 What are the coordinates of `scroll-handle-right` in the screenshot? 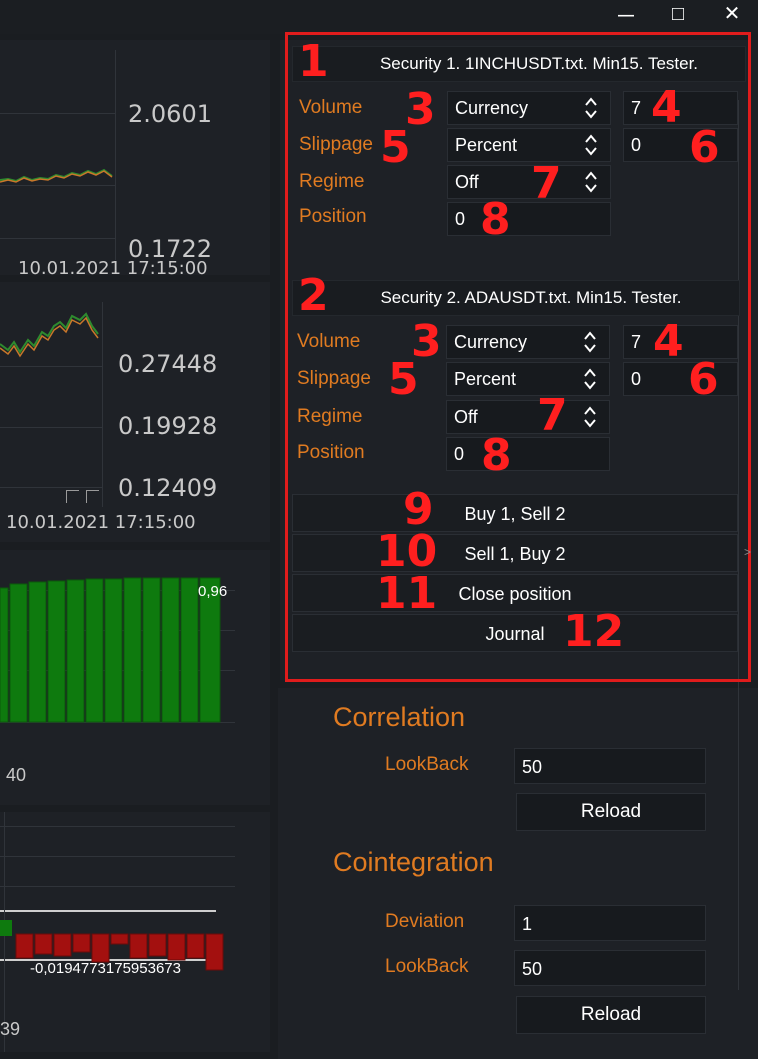 It's located at (92, 496).